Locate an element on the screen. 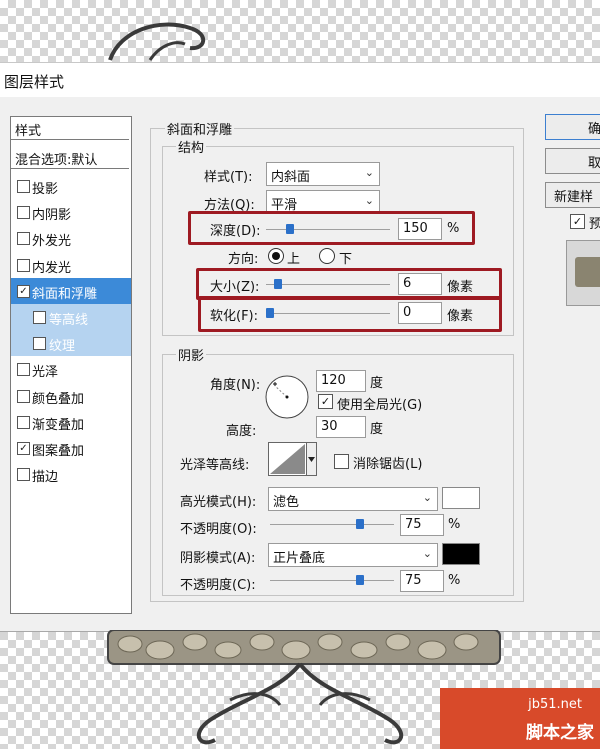  style-item: 内发光 is located at coordinates (71, 265).